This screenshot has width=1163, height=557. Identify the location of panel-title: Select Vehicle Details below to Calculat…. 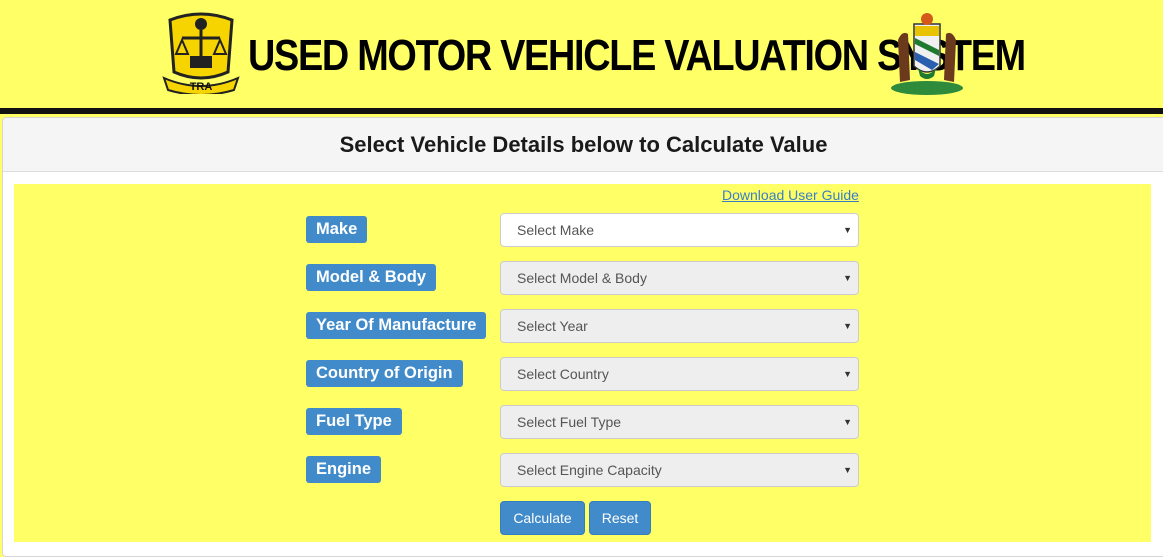
(583, 144).